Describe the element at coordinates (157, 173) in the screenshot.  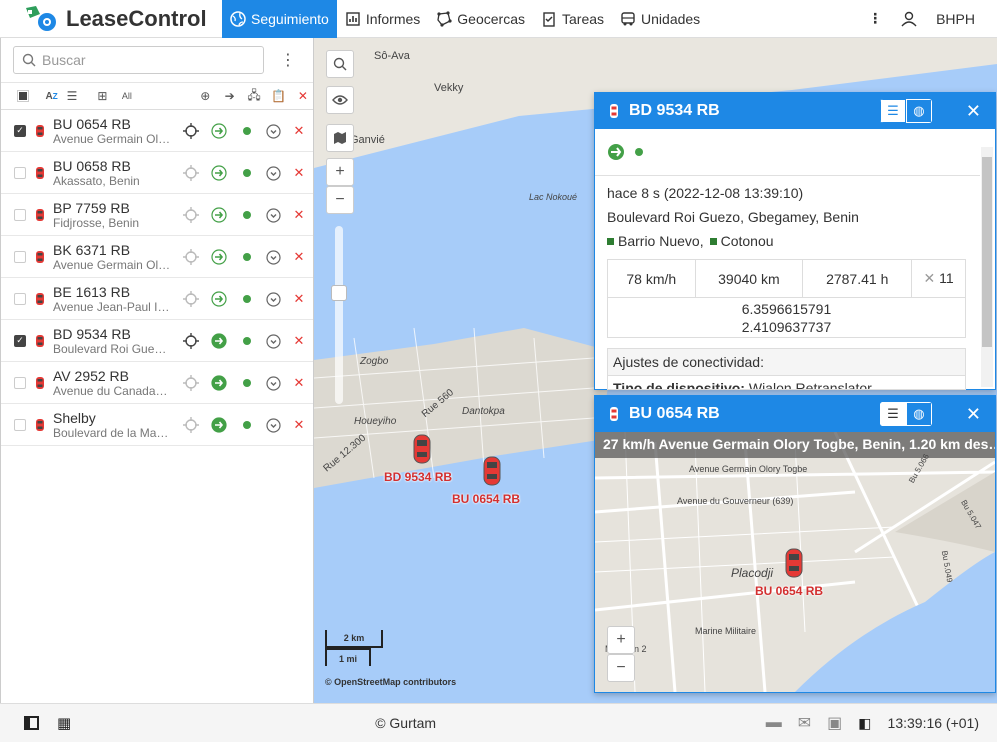
I see `unit-row: BU 0658 RB Akassato, Benin ✕` at that location.